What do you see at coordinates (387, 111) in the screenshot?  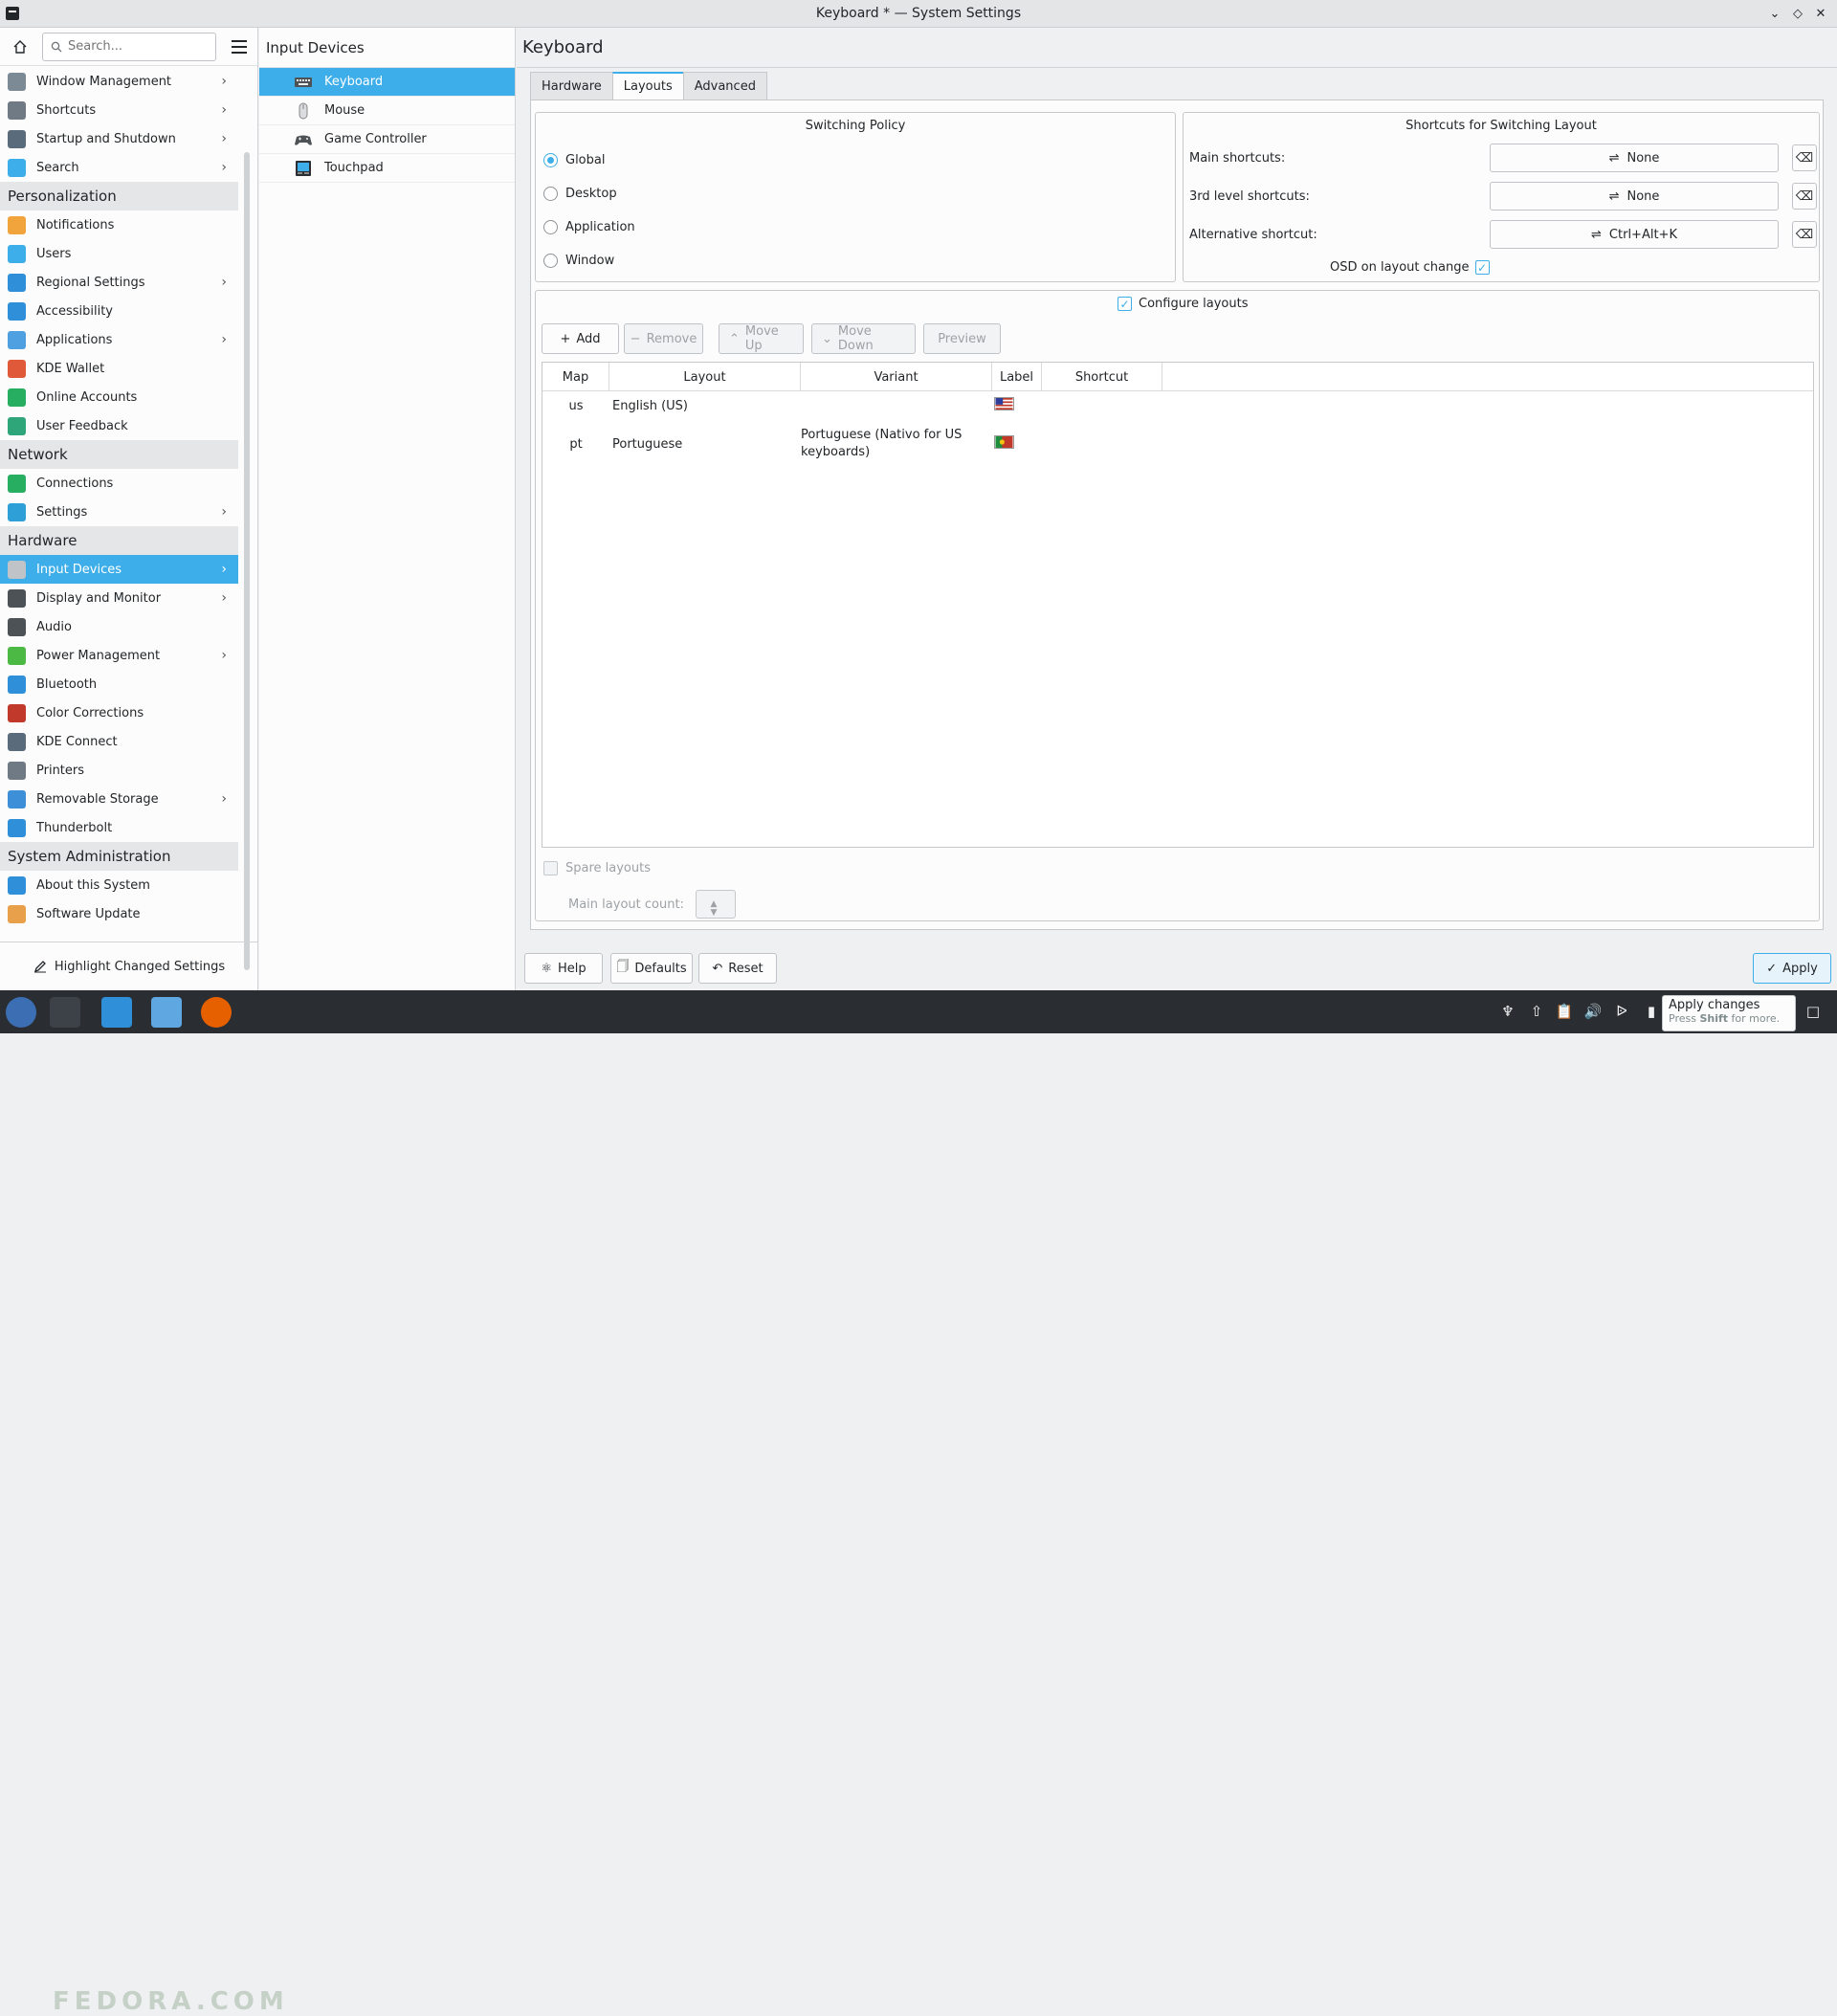 I see `subpanel-item-mouse: Mouse` at bounding box center [387, 111].